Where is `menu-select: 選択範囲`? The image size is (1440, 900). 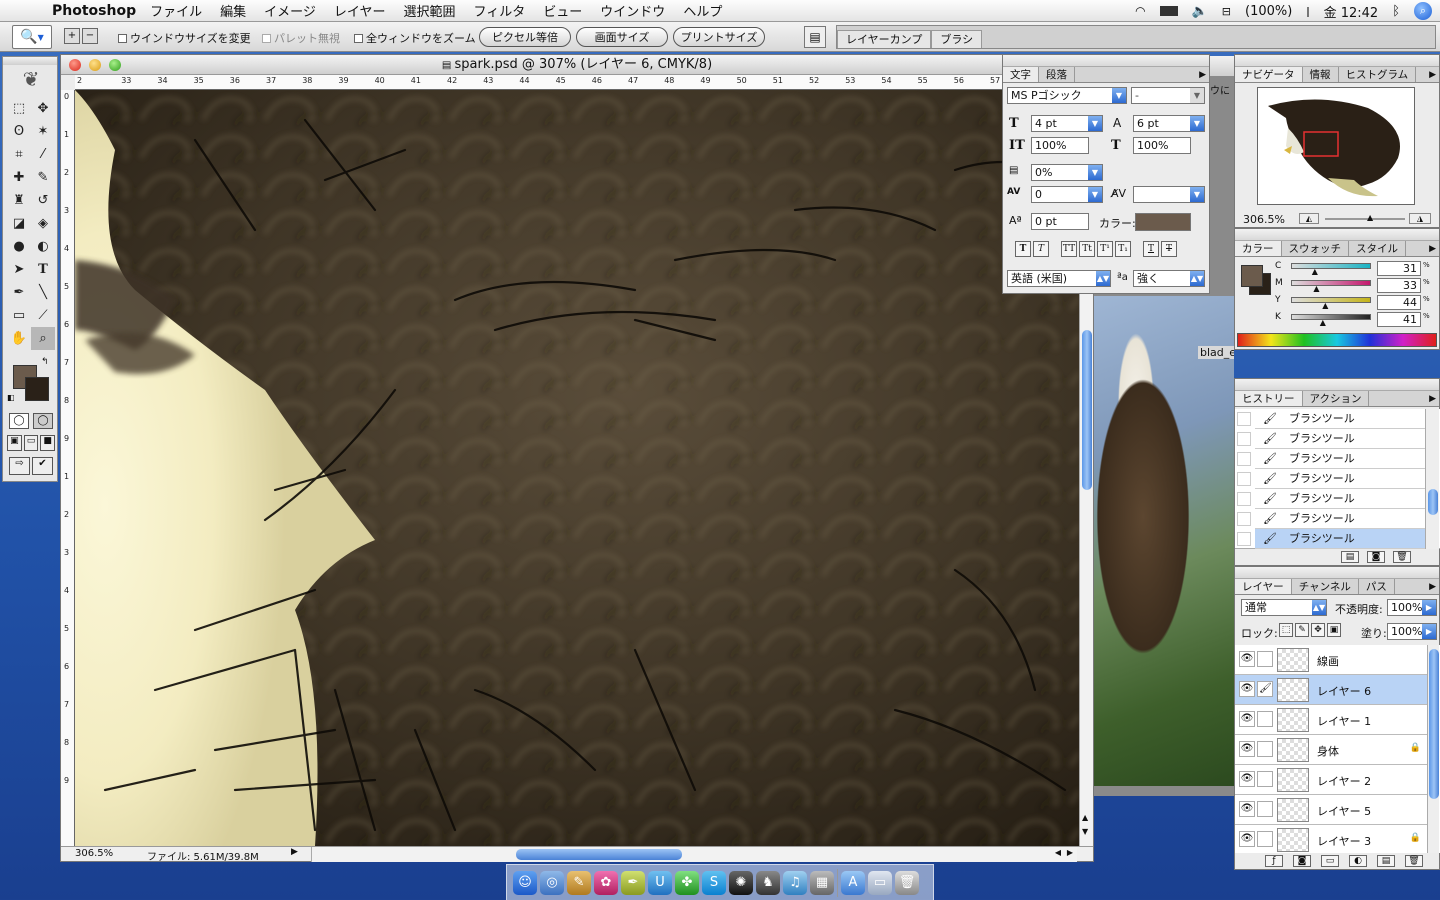
menu-select: 選択範囲 is located at coordinates (430, 10).